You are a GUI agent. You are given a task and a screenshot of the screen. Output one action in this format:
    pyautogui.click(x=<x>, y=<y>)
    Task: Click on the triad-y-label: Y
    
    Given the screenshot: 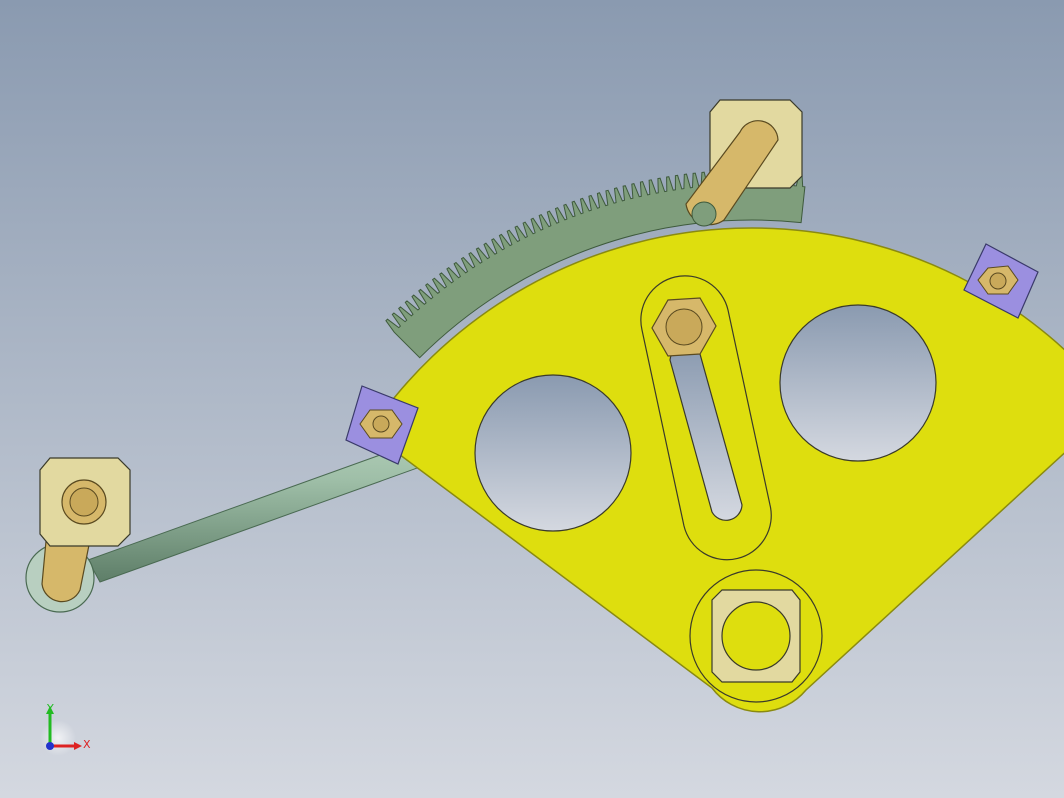 What is the action you would take?
    pyautogui.click(x=50, y=708)
    